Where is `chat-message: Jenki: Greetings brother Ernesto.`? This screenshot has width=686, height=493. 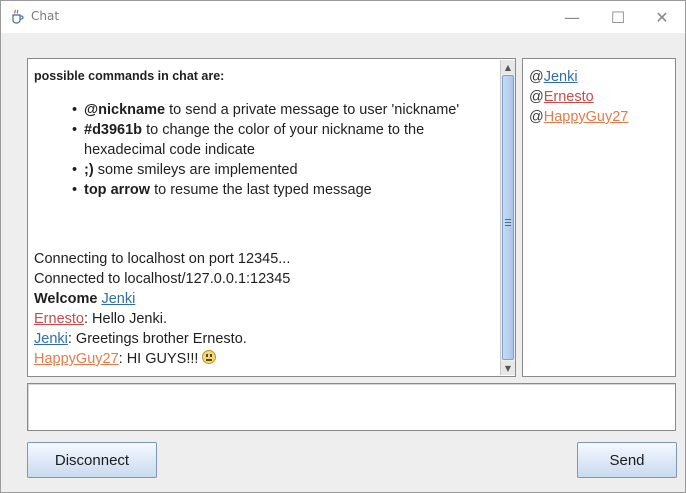
chat-message: Jenki: Greetings brother Ernesto. is located at coordinates (265, 339).